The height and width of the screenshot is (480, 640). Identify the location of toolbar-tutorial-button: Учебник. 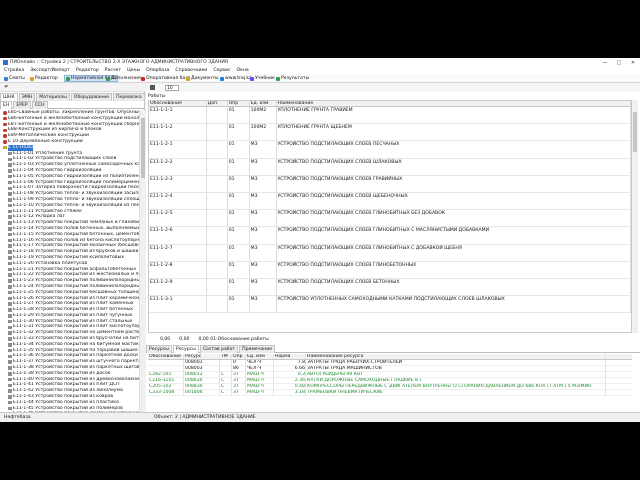
(262, 78).